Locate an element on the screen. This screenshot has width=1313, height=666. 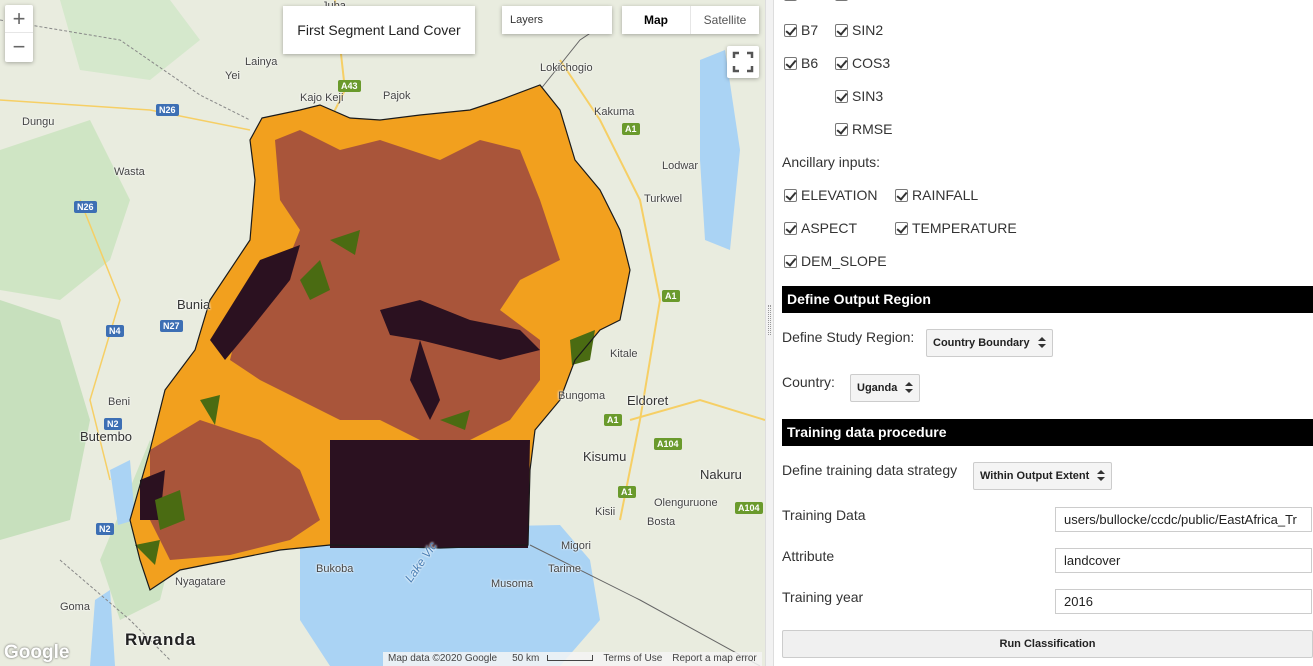
training-year-input: 2016 is located at coordinates (1183, 601).